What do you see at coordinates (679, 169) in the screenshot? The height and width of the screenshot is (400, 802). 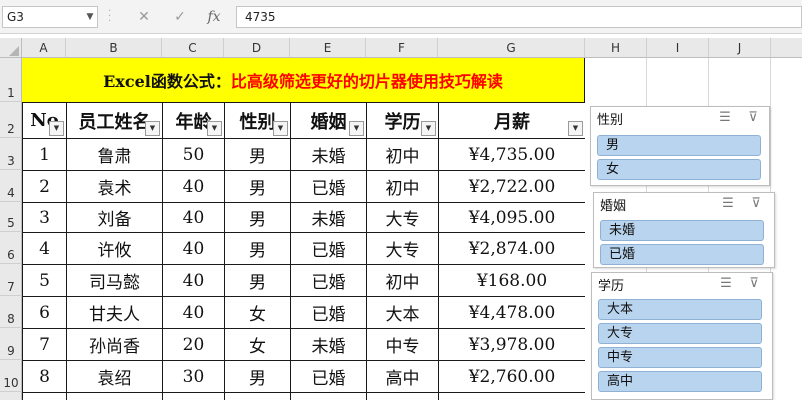 I see `slicer-item: 女` at bounding box center [679, 169].